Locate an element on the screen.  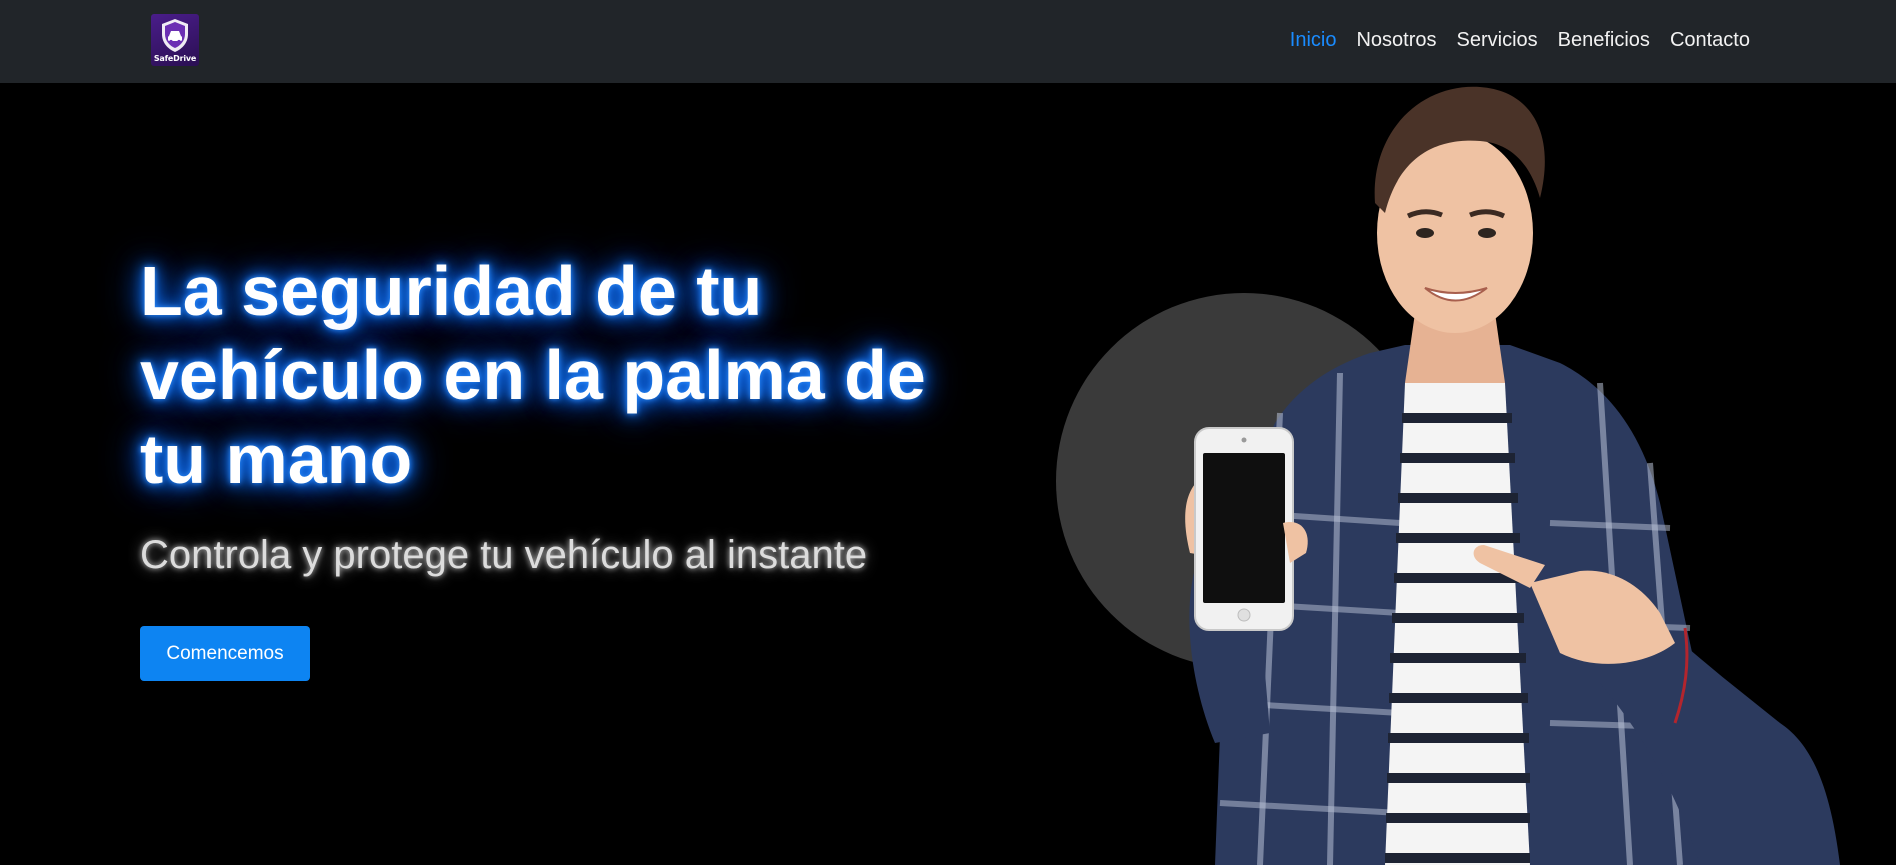
nav-item-inicio: Inicio is located at coordinates (1313, 40).